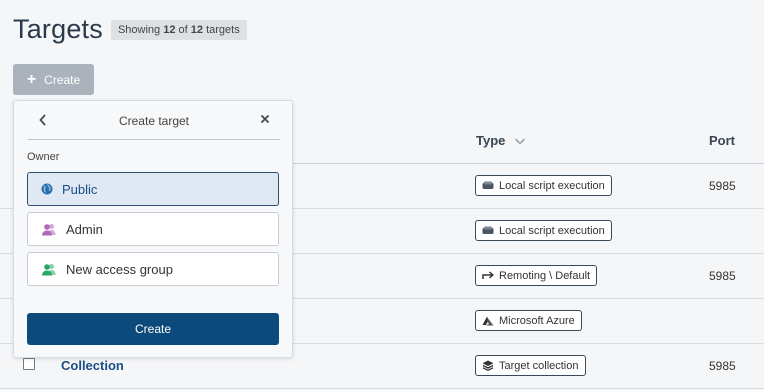 The image size is (764, 390). Describe the element at coordinates (520, 141) in the screenshot. I see `chevron-down-icon` at that location.